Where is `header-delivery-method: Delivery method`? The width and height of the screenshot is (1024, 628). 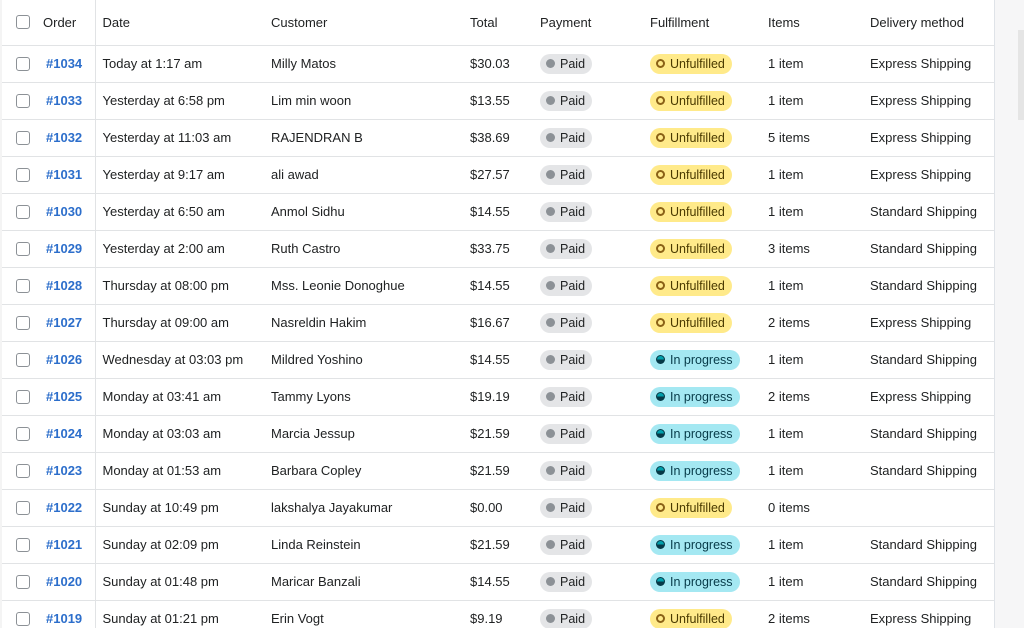 header-delivery-method: Delivery method is located at coordinates (932, 23).